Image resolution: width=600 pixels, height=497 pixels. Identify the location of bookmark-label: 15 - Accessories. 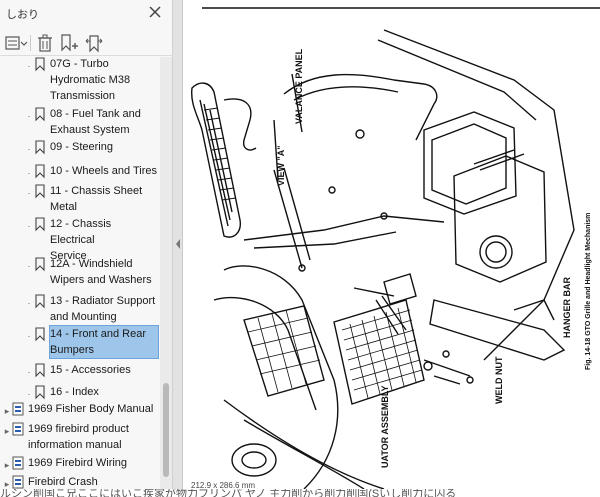
(90, 370).